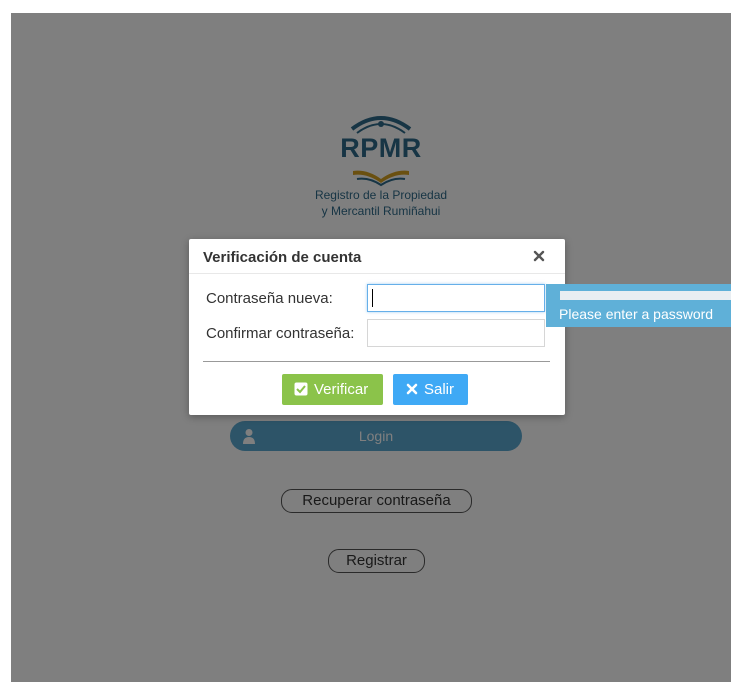  Describe the element at coordinates (269, 298) in the screenshot. I see `new-password-label: Contraseña nueva:` at that location.